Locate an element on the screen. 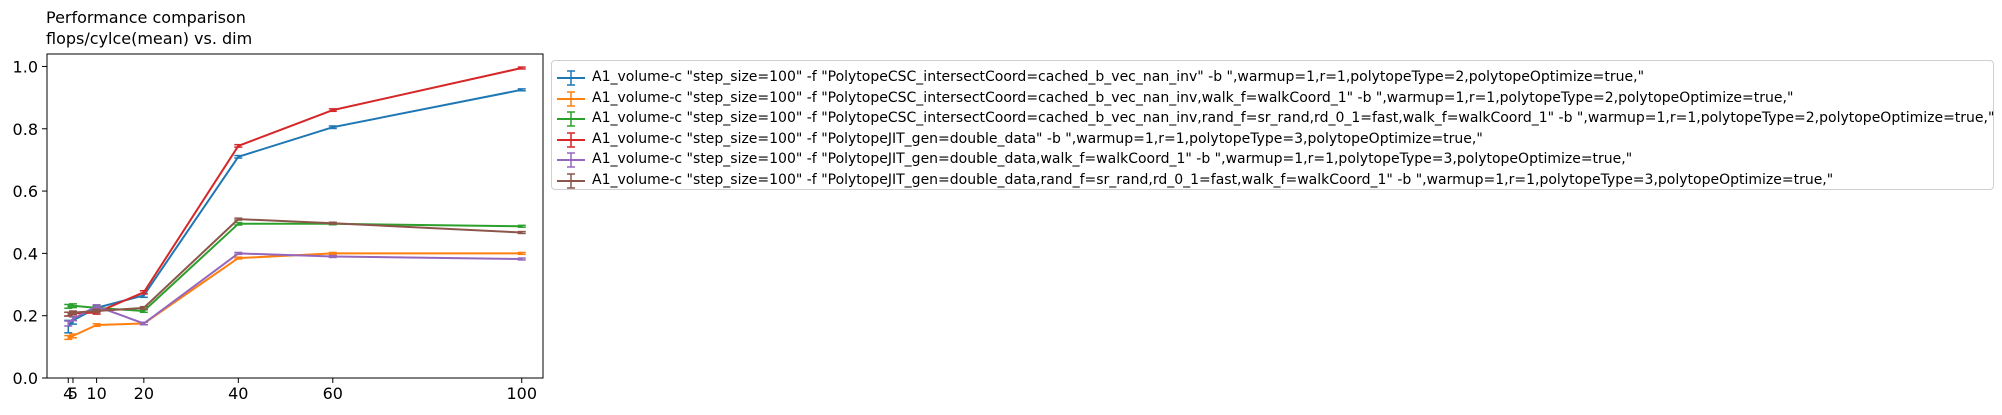  x-tick-label: 60 is located at coordinates (333, 393).